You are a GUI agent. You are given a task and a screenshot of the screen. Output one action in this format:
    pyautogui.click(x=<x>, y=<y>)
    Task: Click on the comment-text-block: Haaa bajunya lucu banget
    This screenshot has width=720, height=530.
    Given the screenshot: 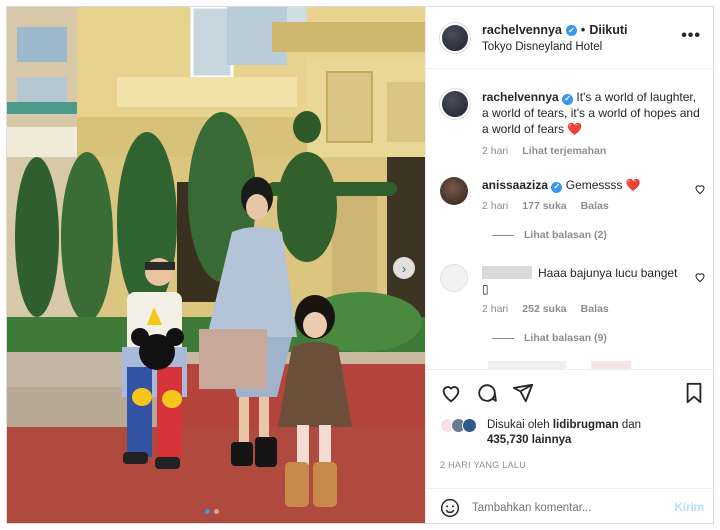 What is the action you would take?
    pyautogui.click(x=618, y=273)
    